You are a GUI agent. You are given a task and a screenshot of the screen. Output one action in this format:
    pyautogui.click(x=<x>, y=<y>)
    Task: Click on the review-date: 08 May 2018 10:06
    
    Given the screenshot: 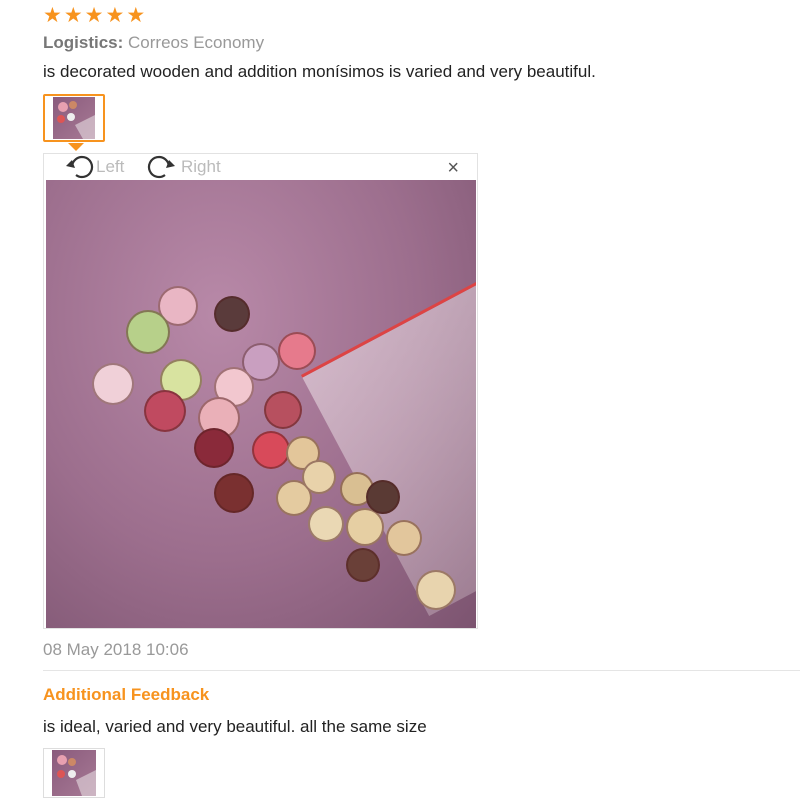 What is the action you would take?
    pyautogui.click(x=116, y=649)
    